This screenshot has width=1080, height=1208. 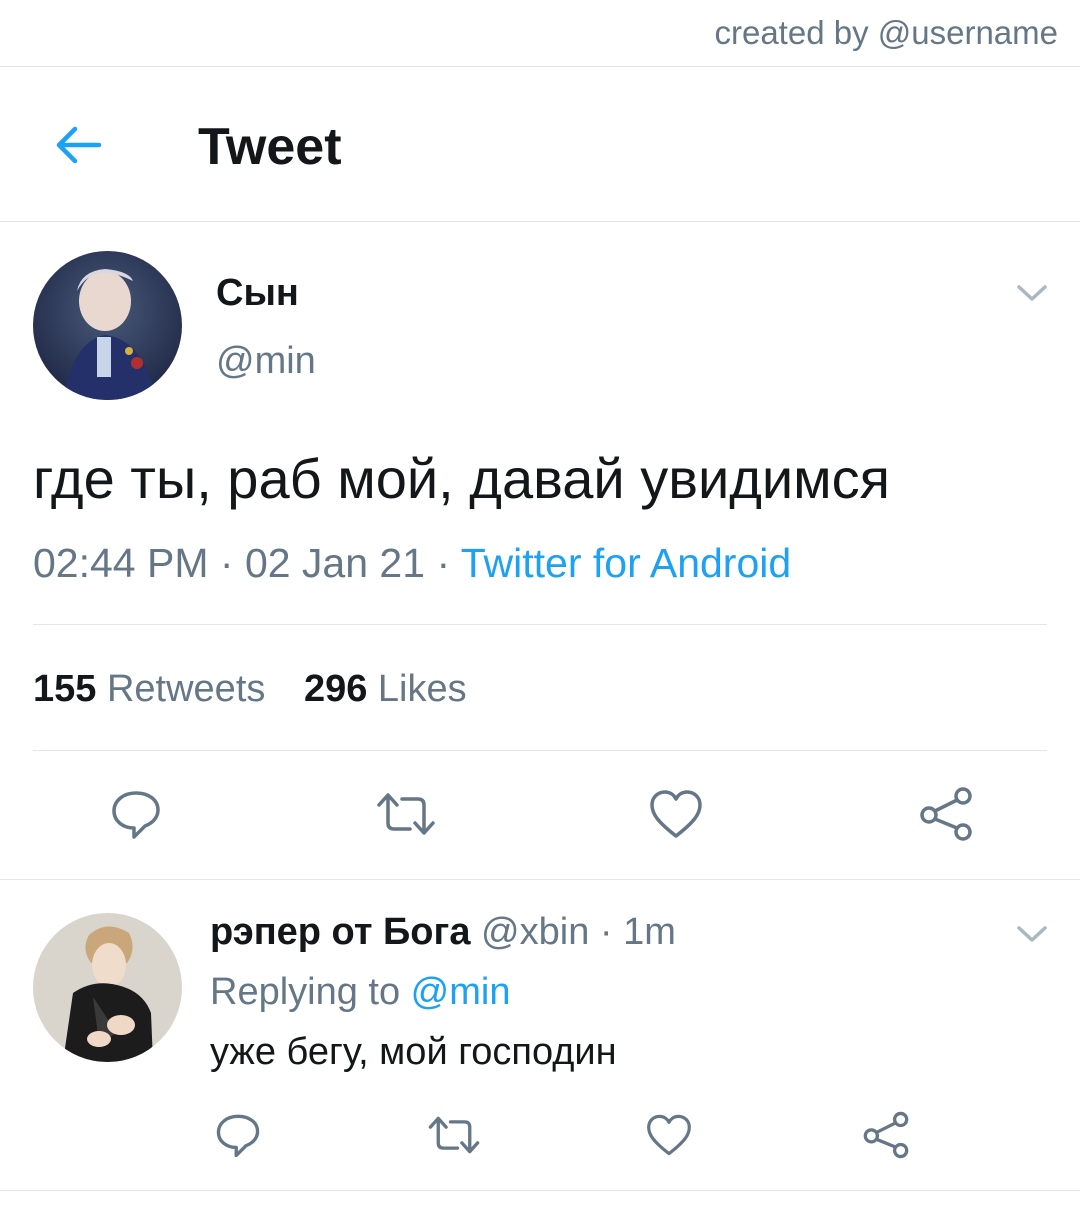 What do you see at coordinates (310, 992) in the screenshot?
I see `replying-prefix: Replying to` at bounding box center [310, 992].